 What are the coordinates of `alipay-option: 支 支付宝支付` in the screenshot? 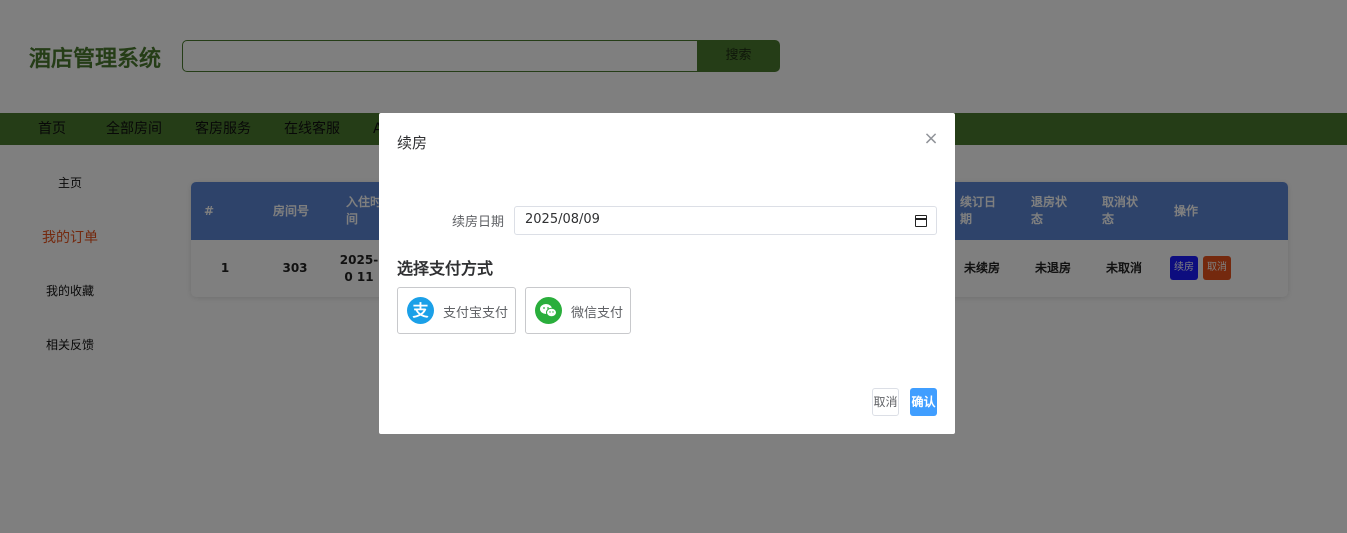 It's located at (456, 310).